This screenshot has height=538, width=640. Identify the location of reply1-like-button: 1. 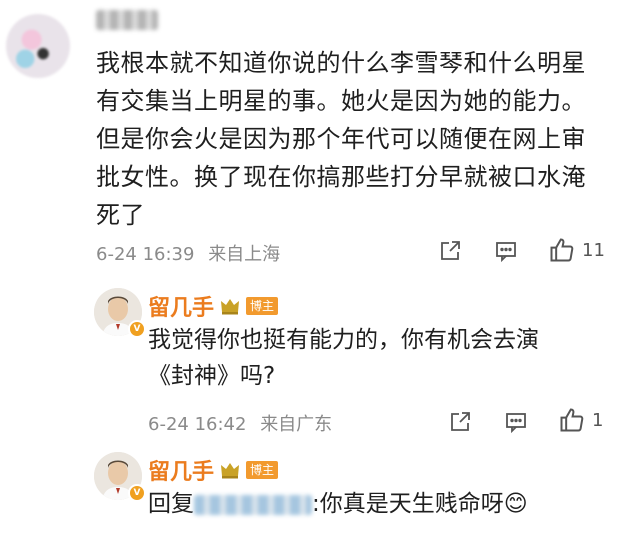
(580, 420).